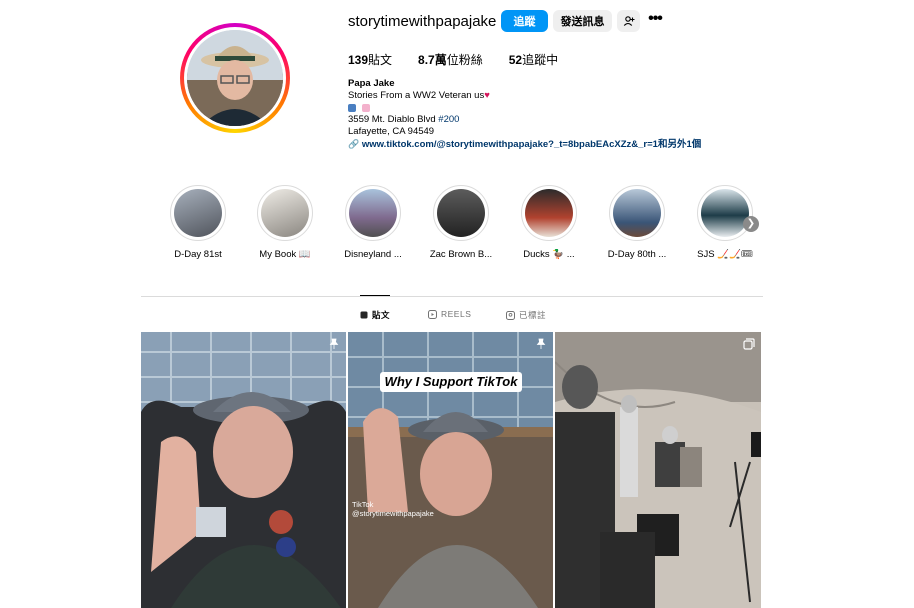 This screenshot has height=608, width=914. I want to click on bio-address-line1: 3559 Mt. Diablo Blvd #200, so click(524, 120).